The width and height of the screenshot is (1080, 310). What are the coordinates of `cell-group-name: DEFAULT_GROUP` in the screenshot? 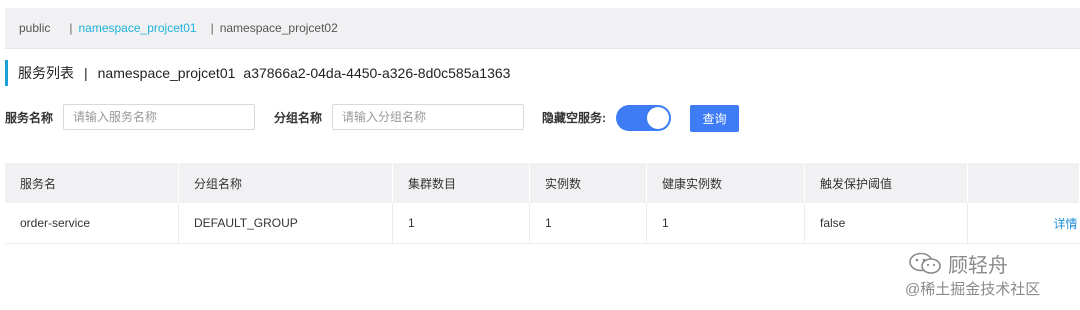 It's located at (285, 223).